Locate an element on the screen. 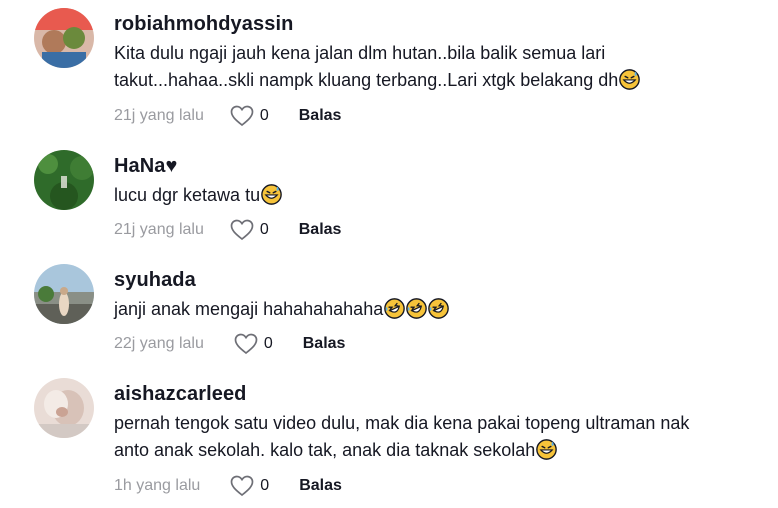 The width and height of the screenshot is (778, 508). comment-text: janji anak mengaji hahahahahaha is located at coordinates (434, 309).